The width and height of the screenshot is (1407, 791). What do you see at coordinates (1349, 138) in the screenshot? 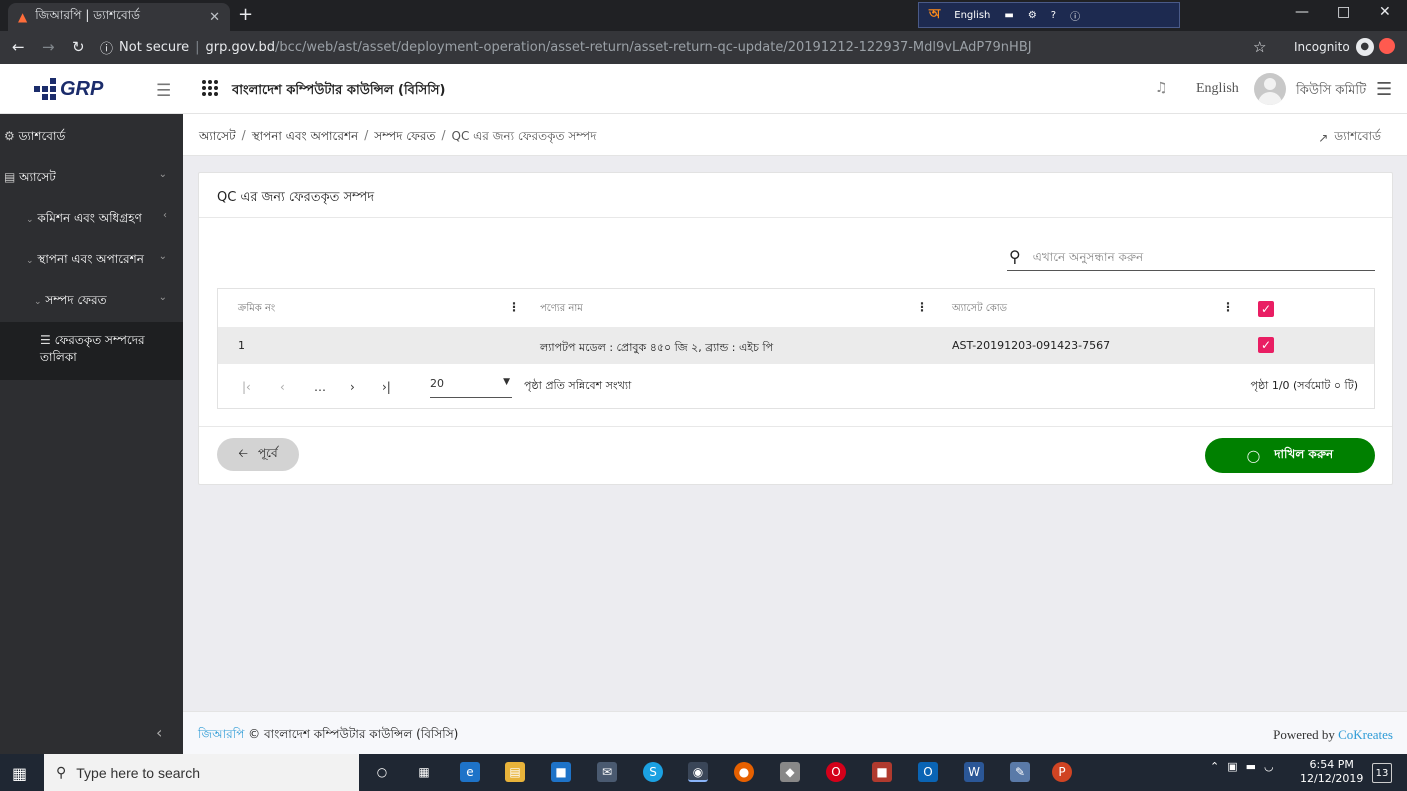
I see `dashboard-link: ↗ ড্যাশবোর্ড` at bounding box center [1349, 138].